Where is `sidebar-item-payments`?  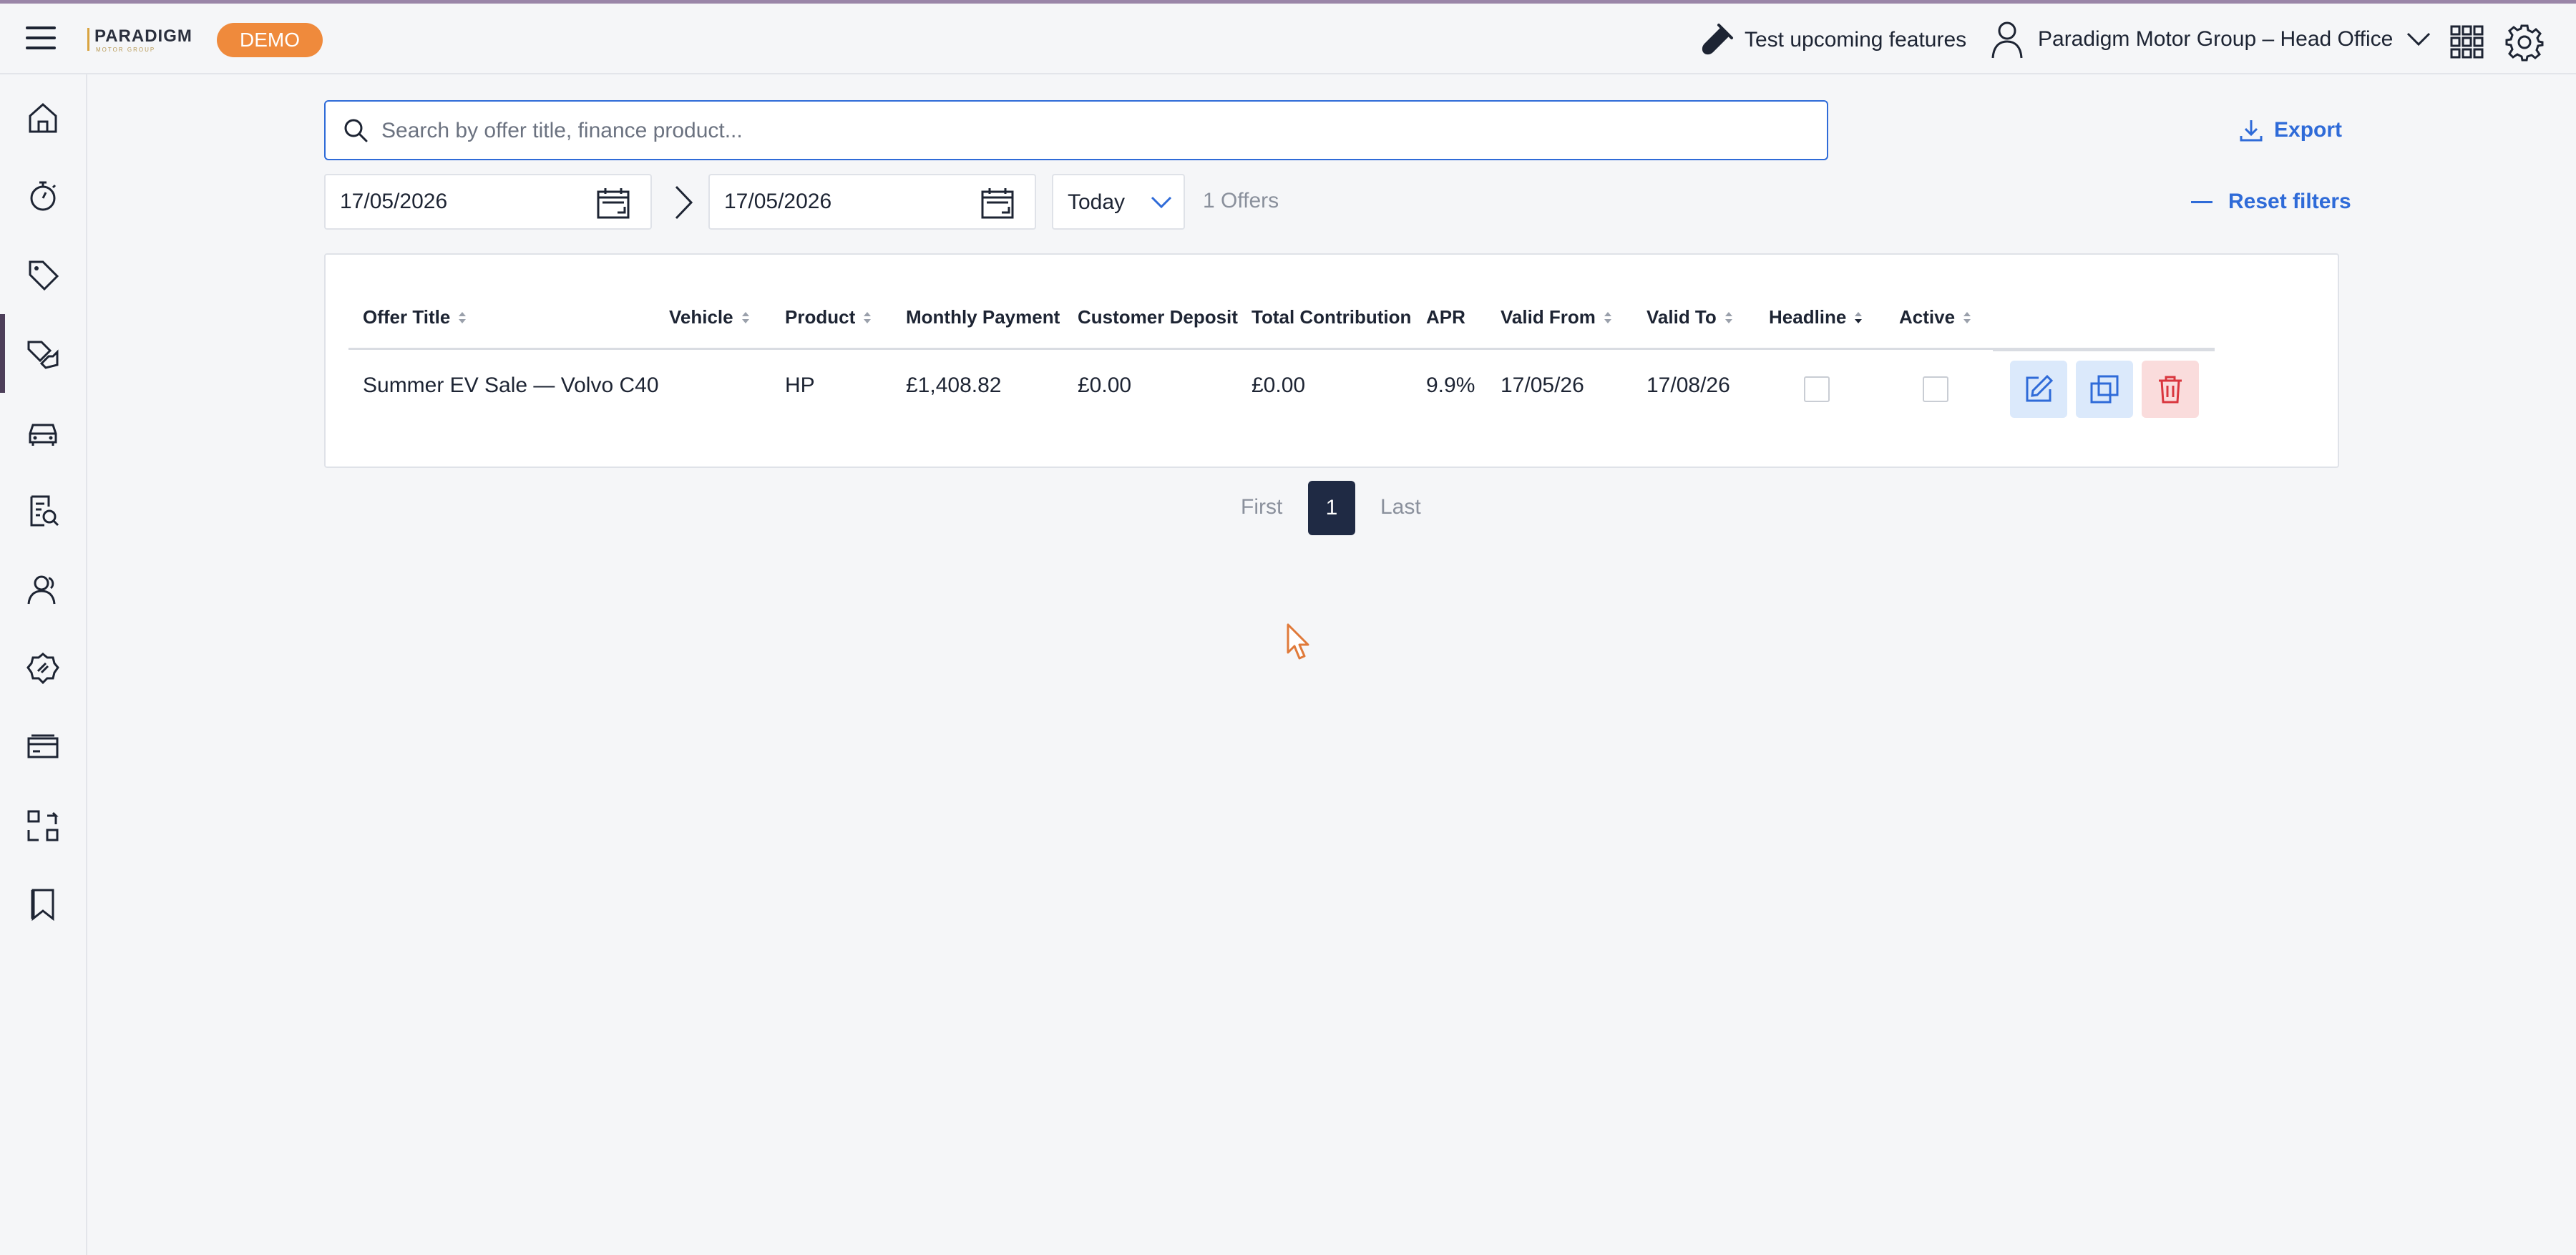
sidebar-item-payments is located at coordinates (43, 747).